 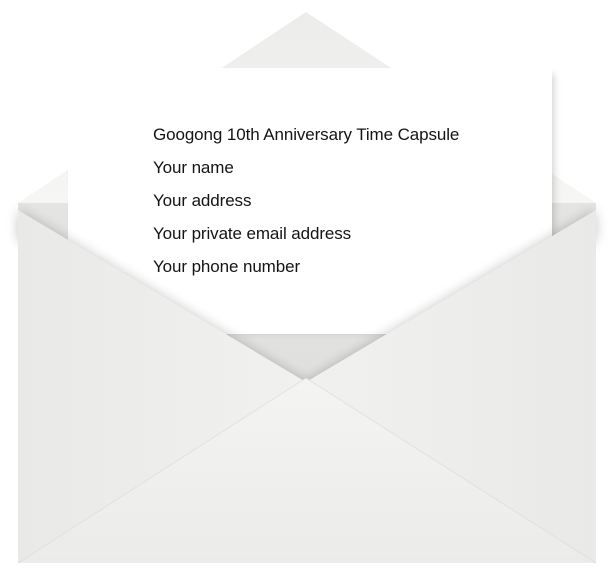 What do you see at coordinates (202, 200) in the screenshot?
I see `letter-line-address: Your address` at bounding box center [202, 200].